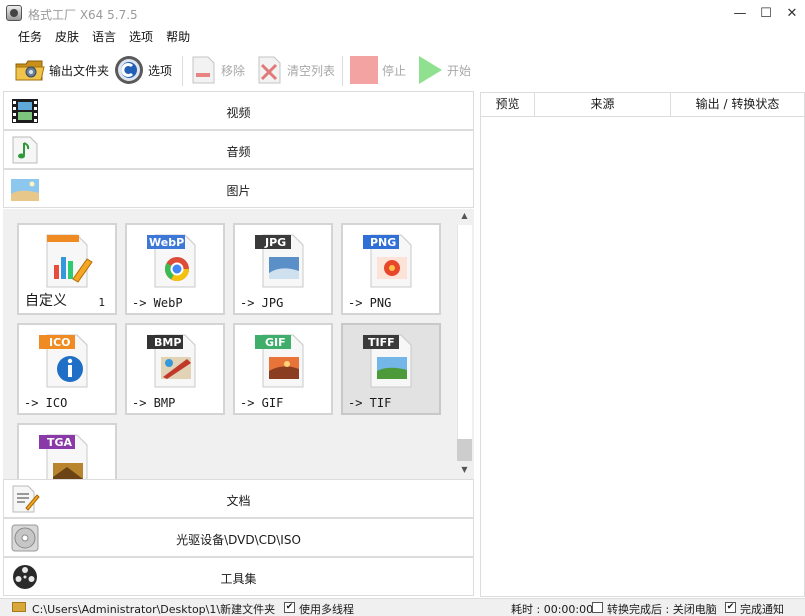 This screenshot has height=616, width=805. What do you see at coordinates (283, 269) in the screenshot?
I see `format-tile-jpg: JPG -> JPG` at bounding box center [283, 269].